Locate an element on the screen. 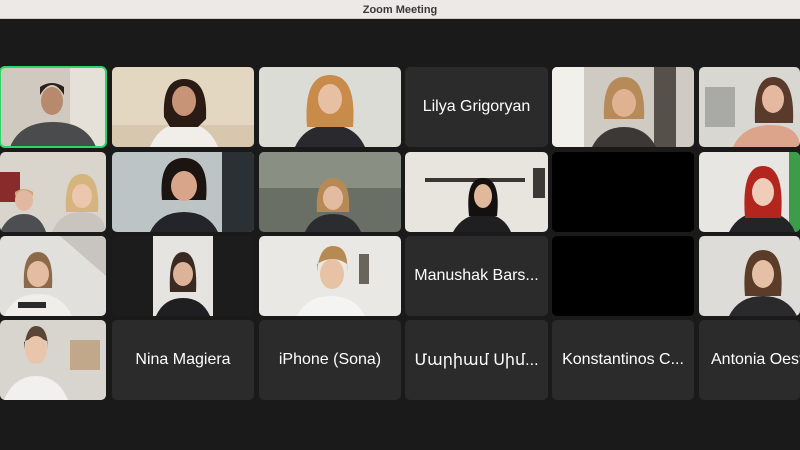 This screenshot has height=450, width=800. participant-name-tile: Nina Magiera is located at coordinates (183, 360).